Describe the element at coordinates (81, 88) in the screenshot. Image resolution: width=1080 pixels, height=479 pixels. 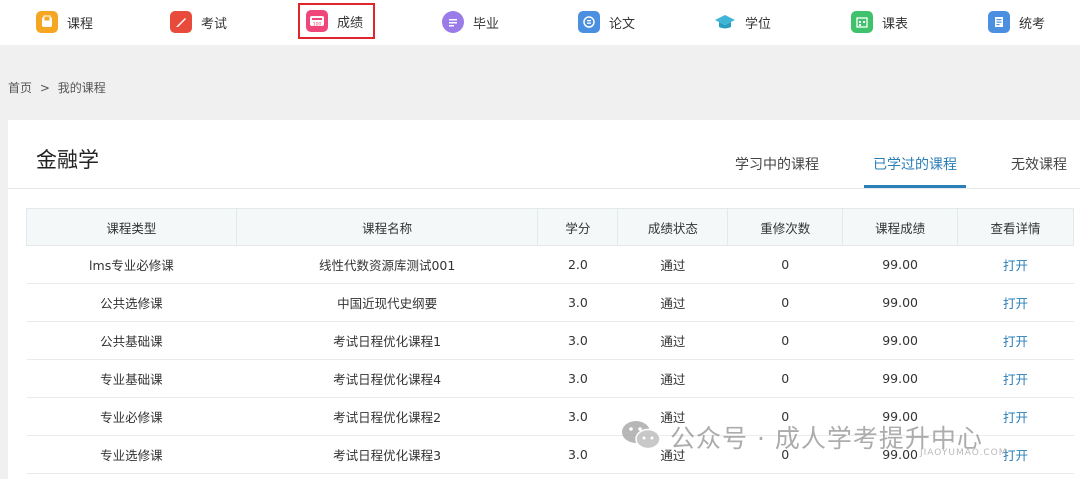
I see `breadcrumb-current: 我的课程` at that location.